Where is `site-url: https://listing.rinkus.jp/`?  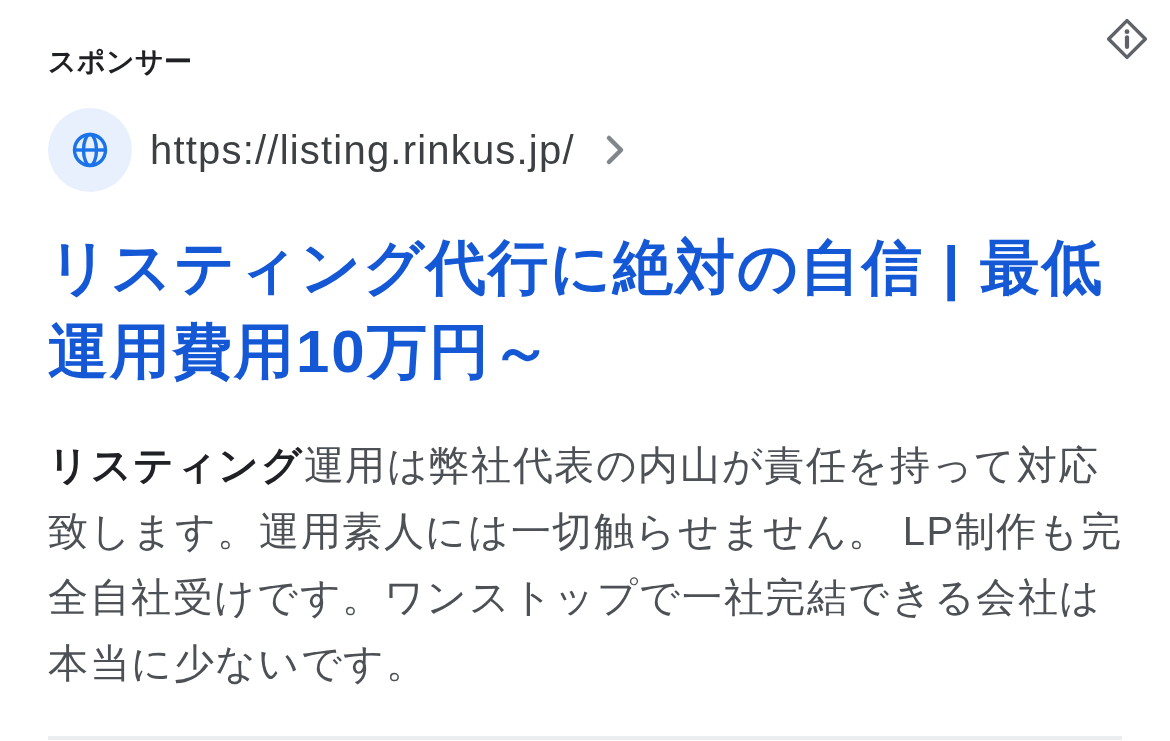 site-url: https://listing.rinkus.jp/ is located at coordinates (362, 150).